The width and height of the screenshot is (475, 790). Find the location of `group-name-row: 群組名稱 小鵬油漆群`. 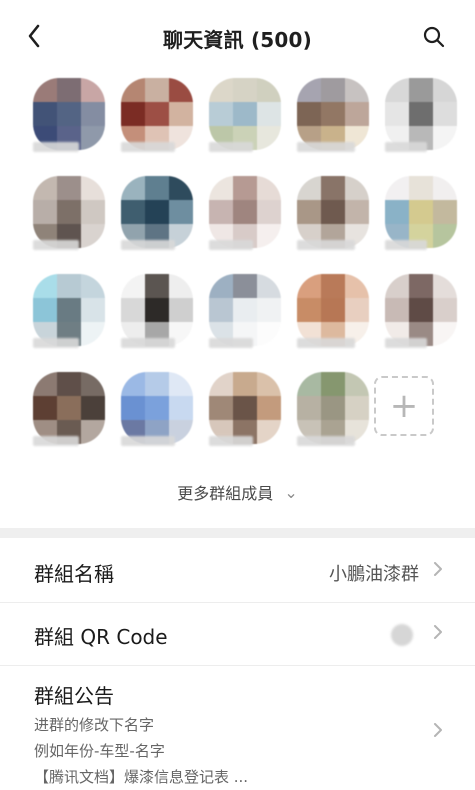

group-name-row: 群組名稱 小鵬油漆群 is located at coordinates (237, 571).